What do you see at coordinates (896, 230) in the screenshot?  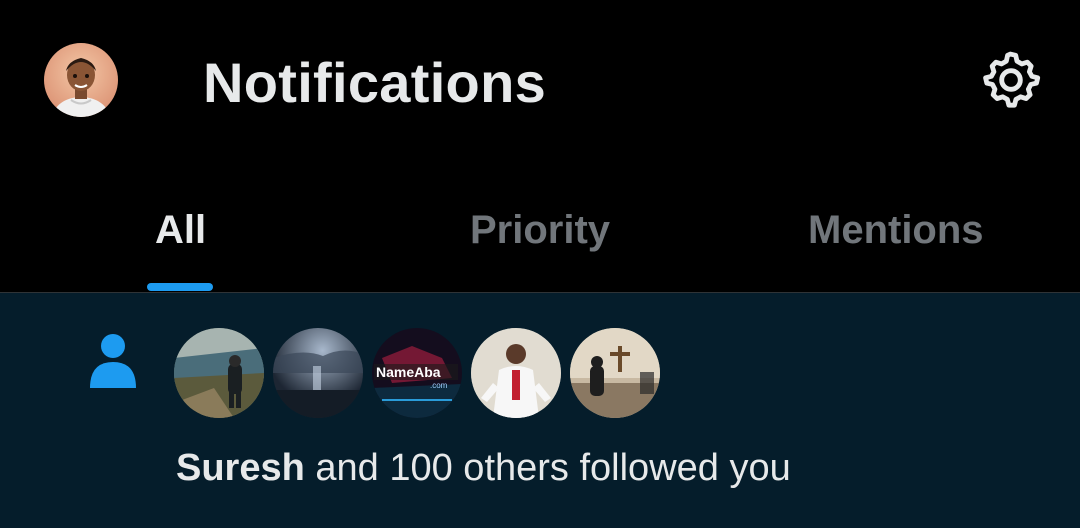 I see `tab-mentions-label: Mentions` at bounding box center [896, 230].